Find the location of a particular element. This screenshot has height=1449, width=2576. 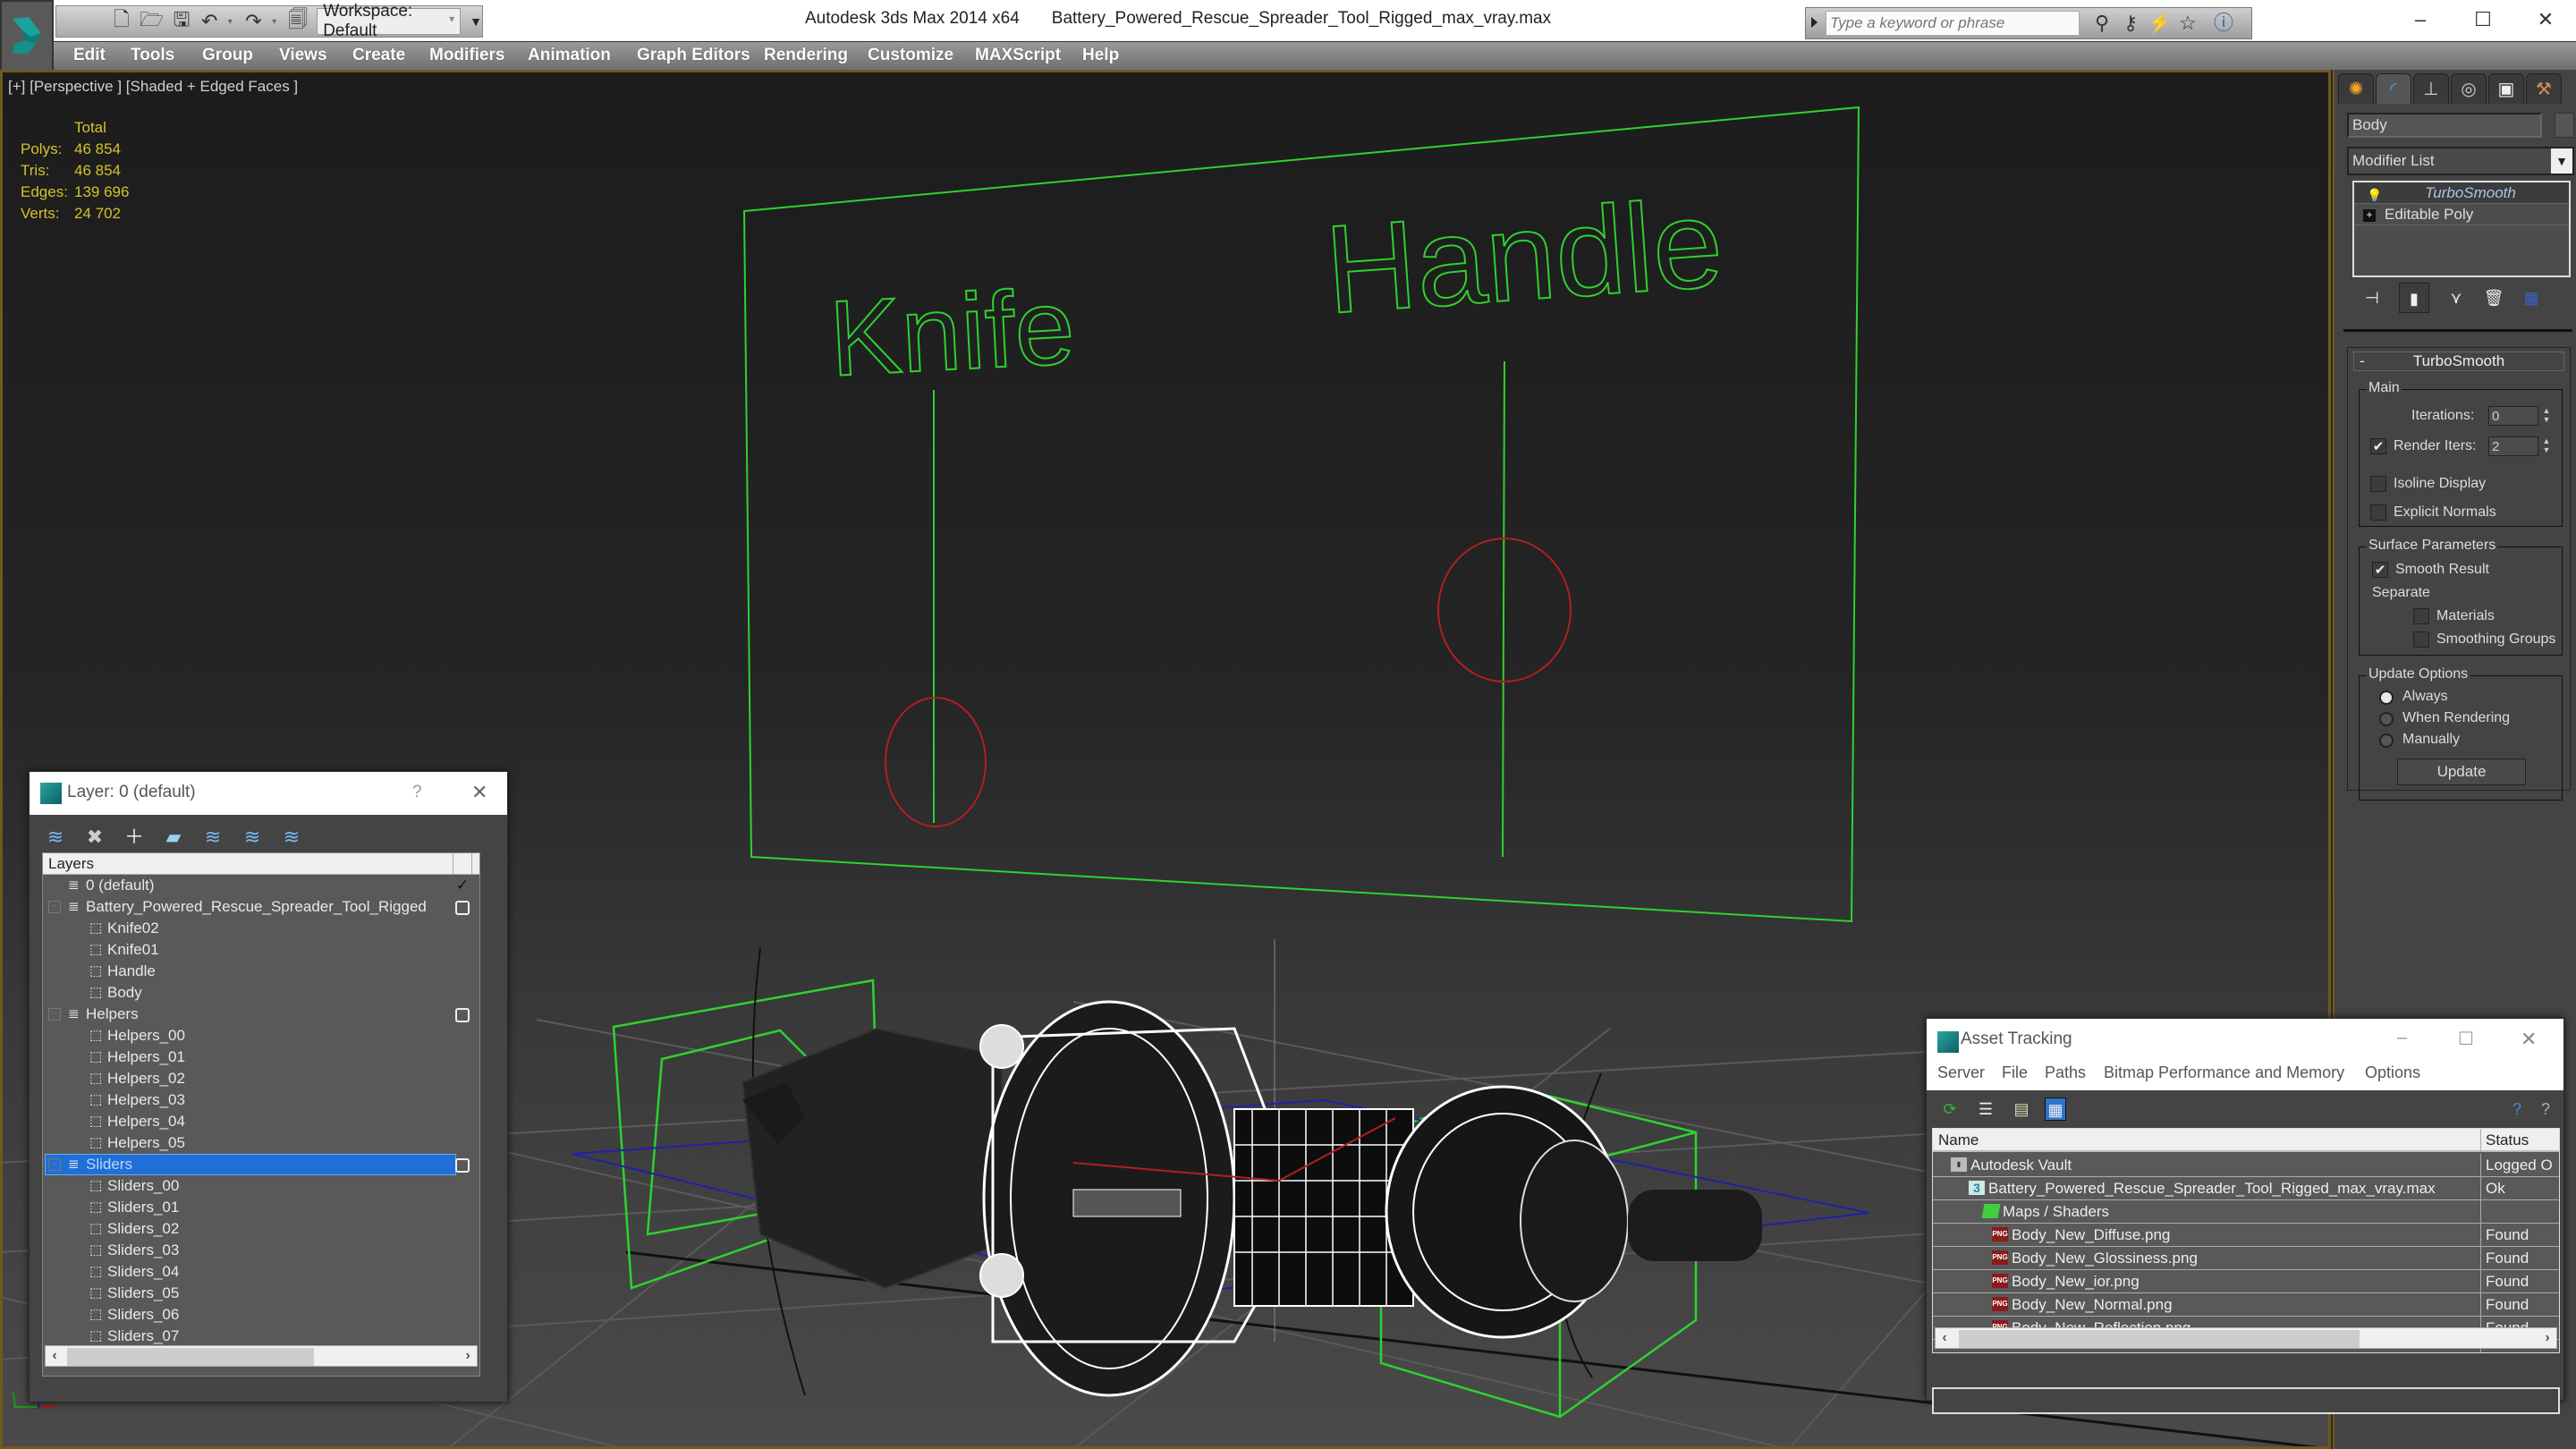

object-row: ⬚ Helpers_05 is located at coordinates (256, 1143).